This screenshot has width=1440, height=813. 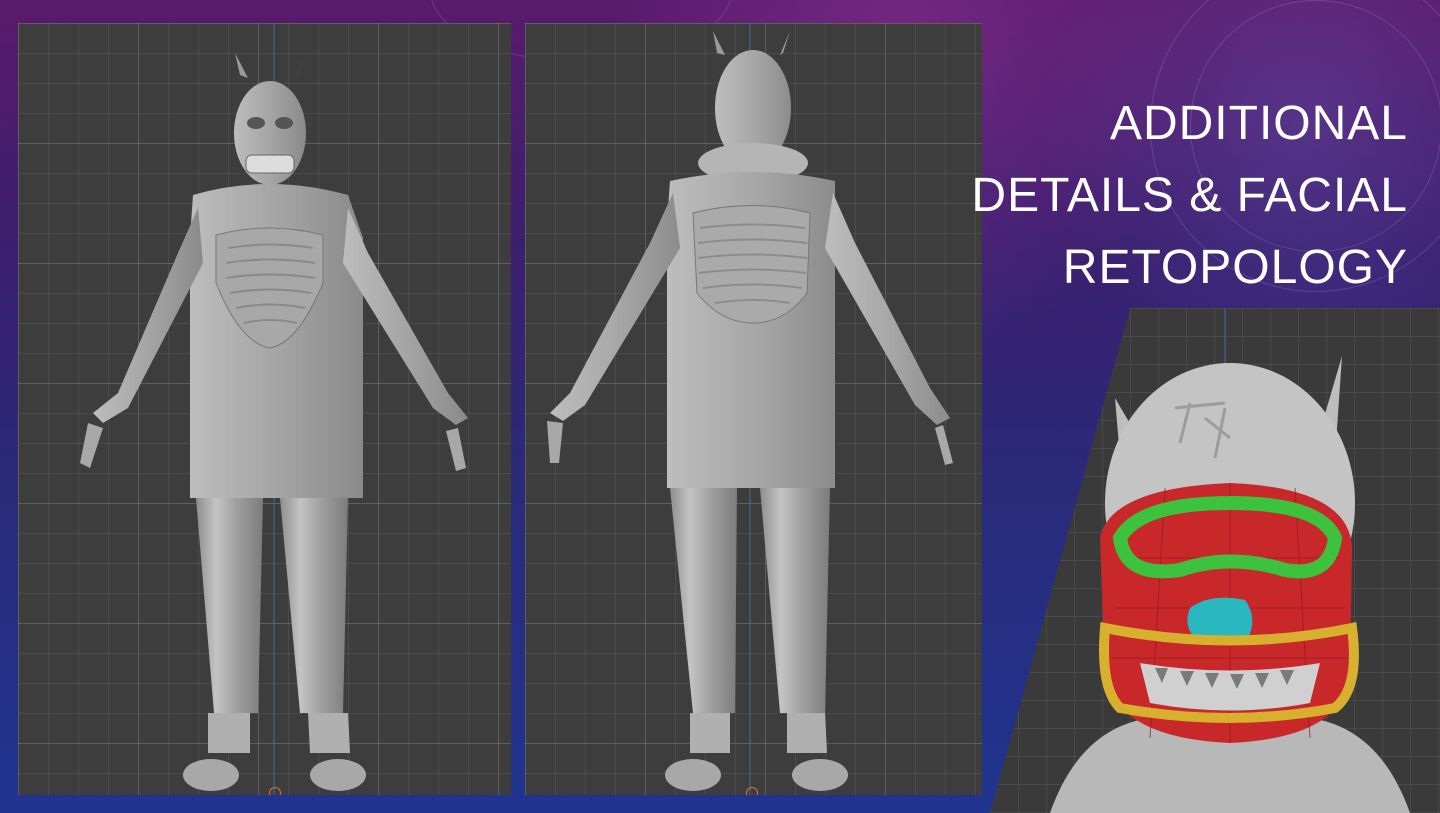 I want to click on title-line-3: RETOPOLOGY, so click(x=1235, y=267).